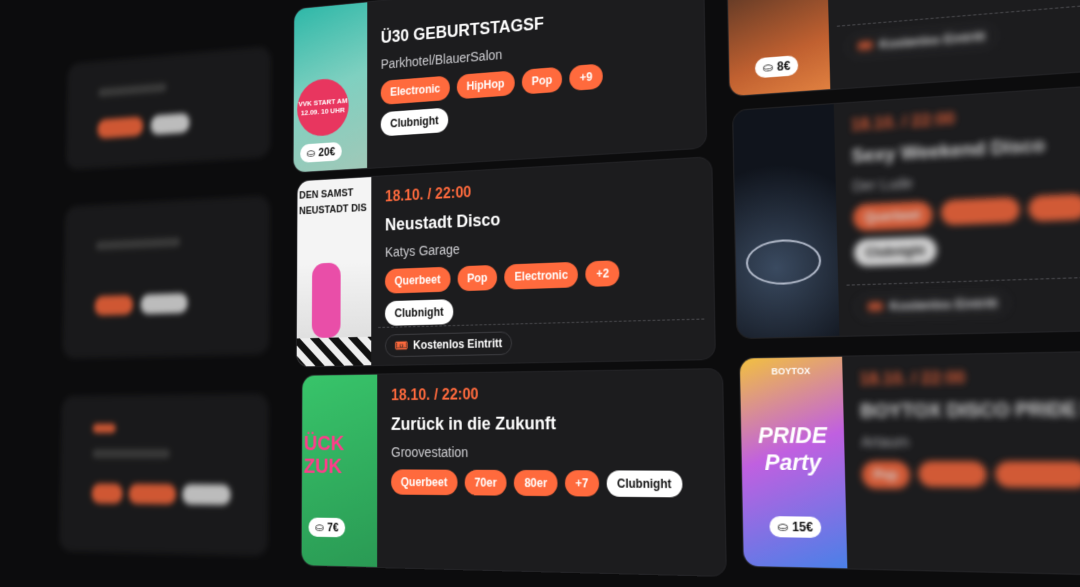  Describe the element at coordinates (586, 77) in the screenshot. I see `more-tags: +9` at that location.